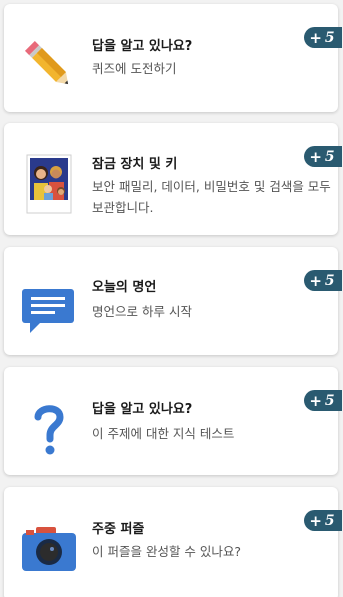 The width and height of the screenshot is (343, 597). What do you see at coordinates (49, 184) in the screenshot?
I see `family-photo-icon` at bounding box center [49, 184].